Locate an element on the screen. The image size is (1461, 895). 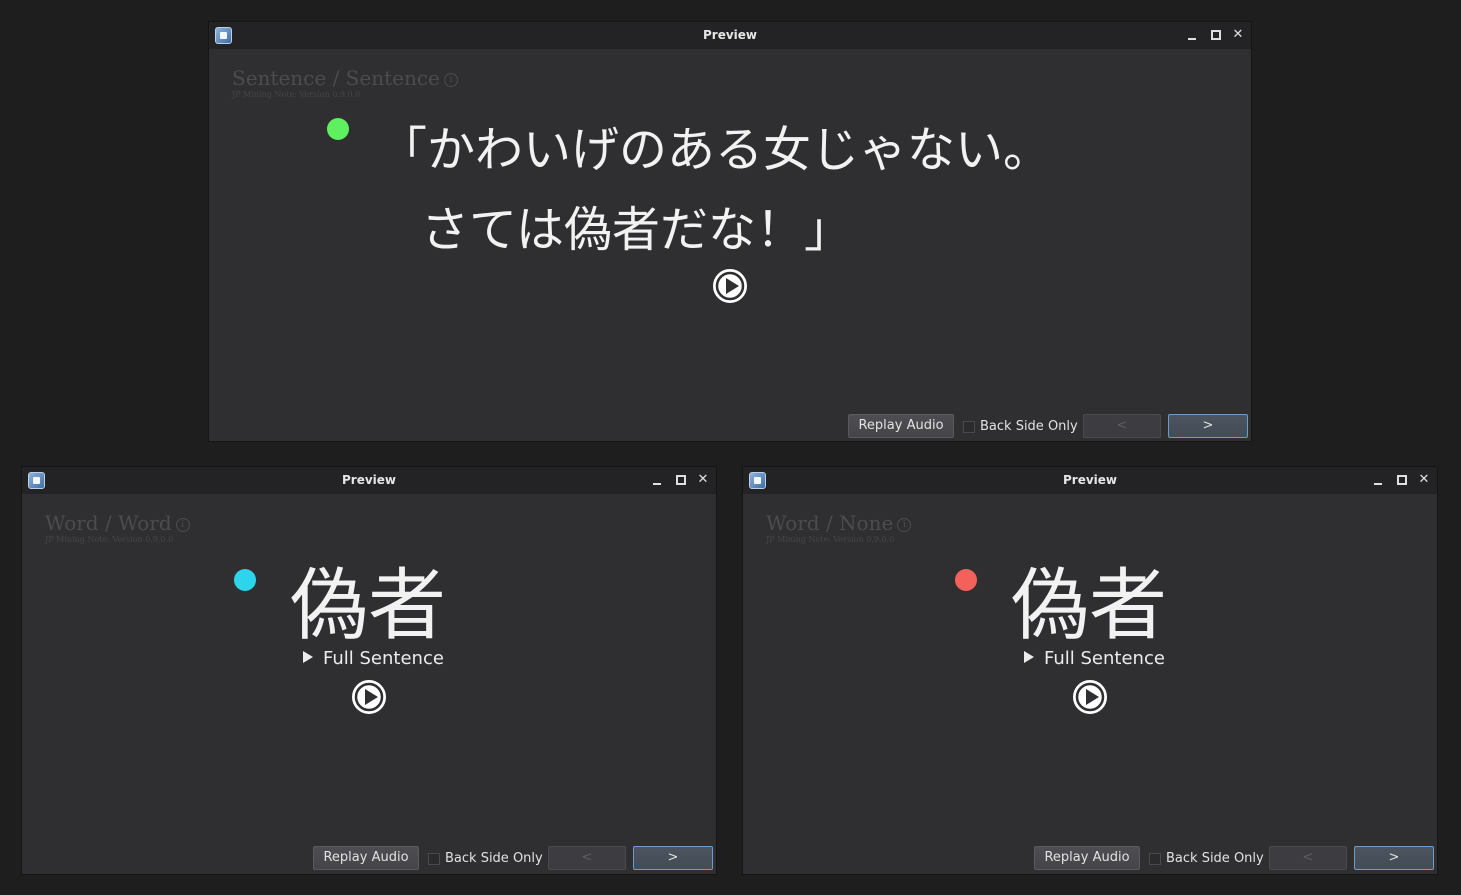
card-type-label: Word / None i is located at coordinates (839, 523).